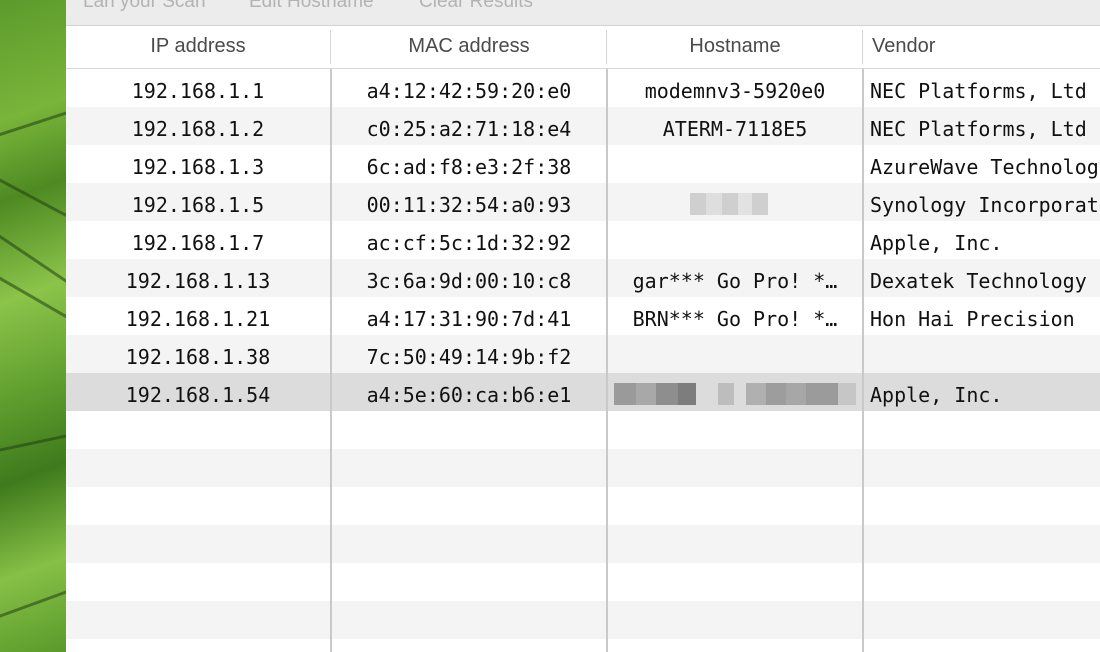 This screenshot has height=652, width=1100. What do you see at coordinates (735, 47) in the screenshot?
I see `column-header-hostname: Hostname` at bounding box center [735, 47].